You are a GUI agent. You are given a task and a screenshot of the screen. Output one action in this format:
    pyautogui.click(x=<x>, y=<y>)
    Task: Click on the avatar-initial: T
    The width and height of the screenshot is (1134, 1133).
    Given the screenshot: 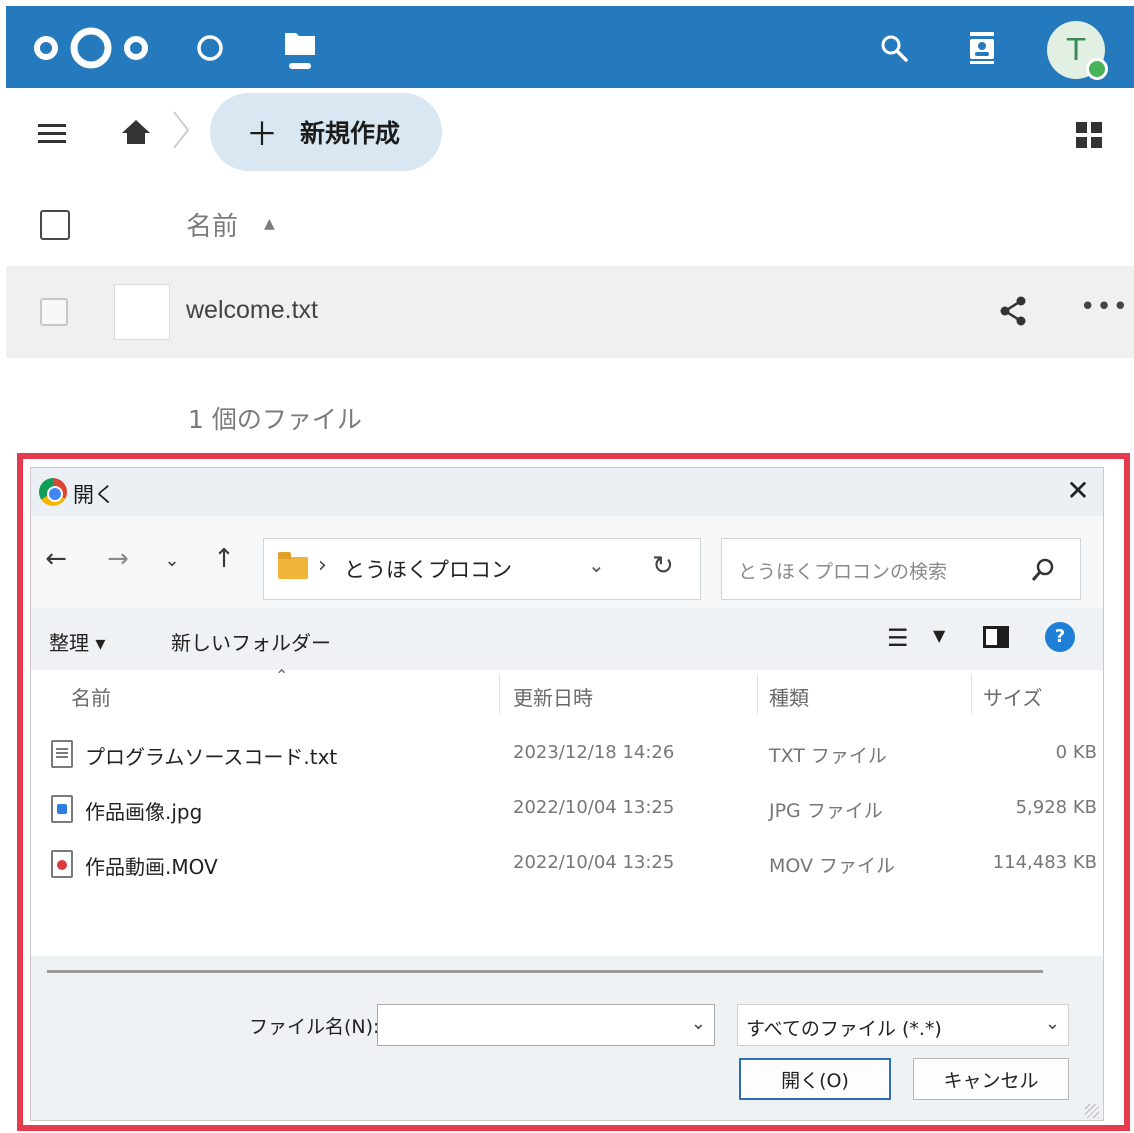 What is the action you would take?
    pyautogui.click(x=1076, y=50)
    